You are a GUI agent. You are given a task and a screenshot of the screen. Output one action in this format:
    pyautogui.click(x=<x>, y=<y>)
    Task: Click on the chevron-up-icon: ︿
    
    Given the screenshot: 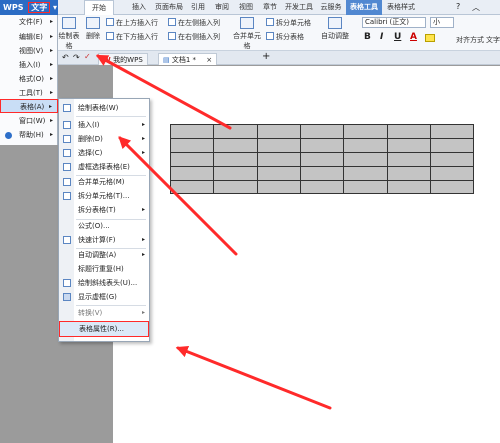 What is the action you would take?
    pyautogui.click(x=476, y=7)
    